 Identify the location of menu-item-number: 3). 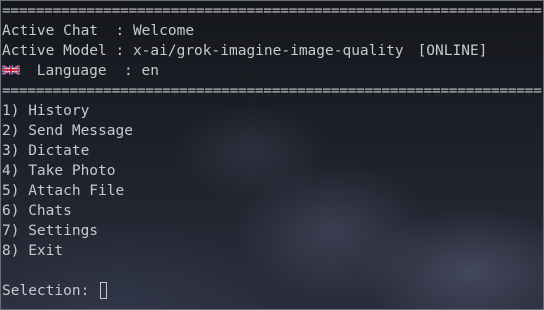
(11, 151).